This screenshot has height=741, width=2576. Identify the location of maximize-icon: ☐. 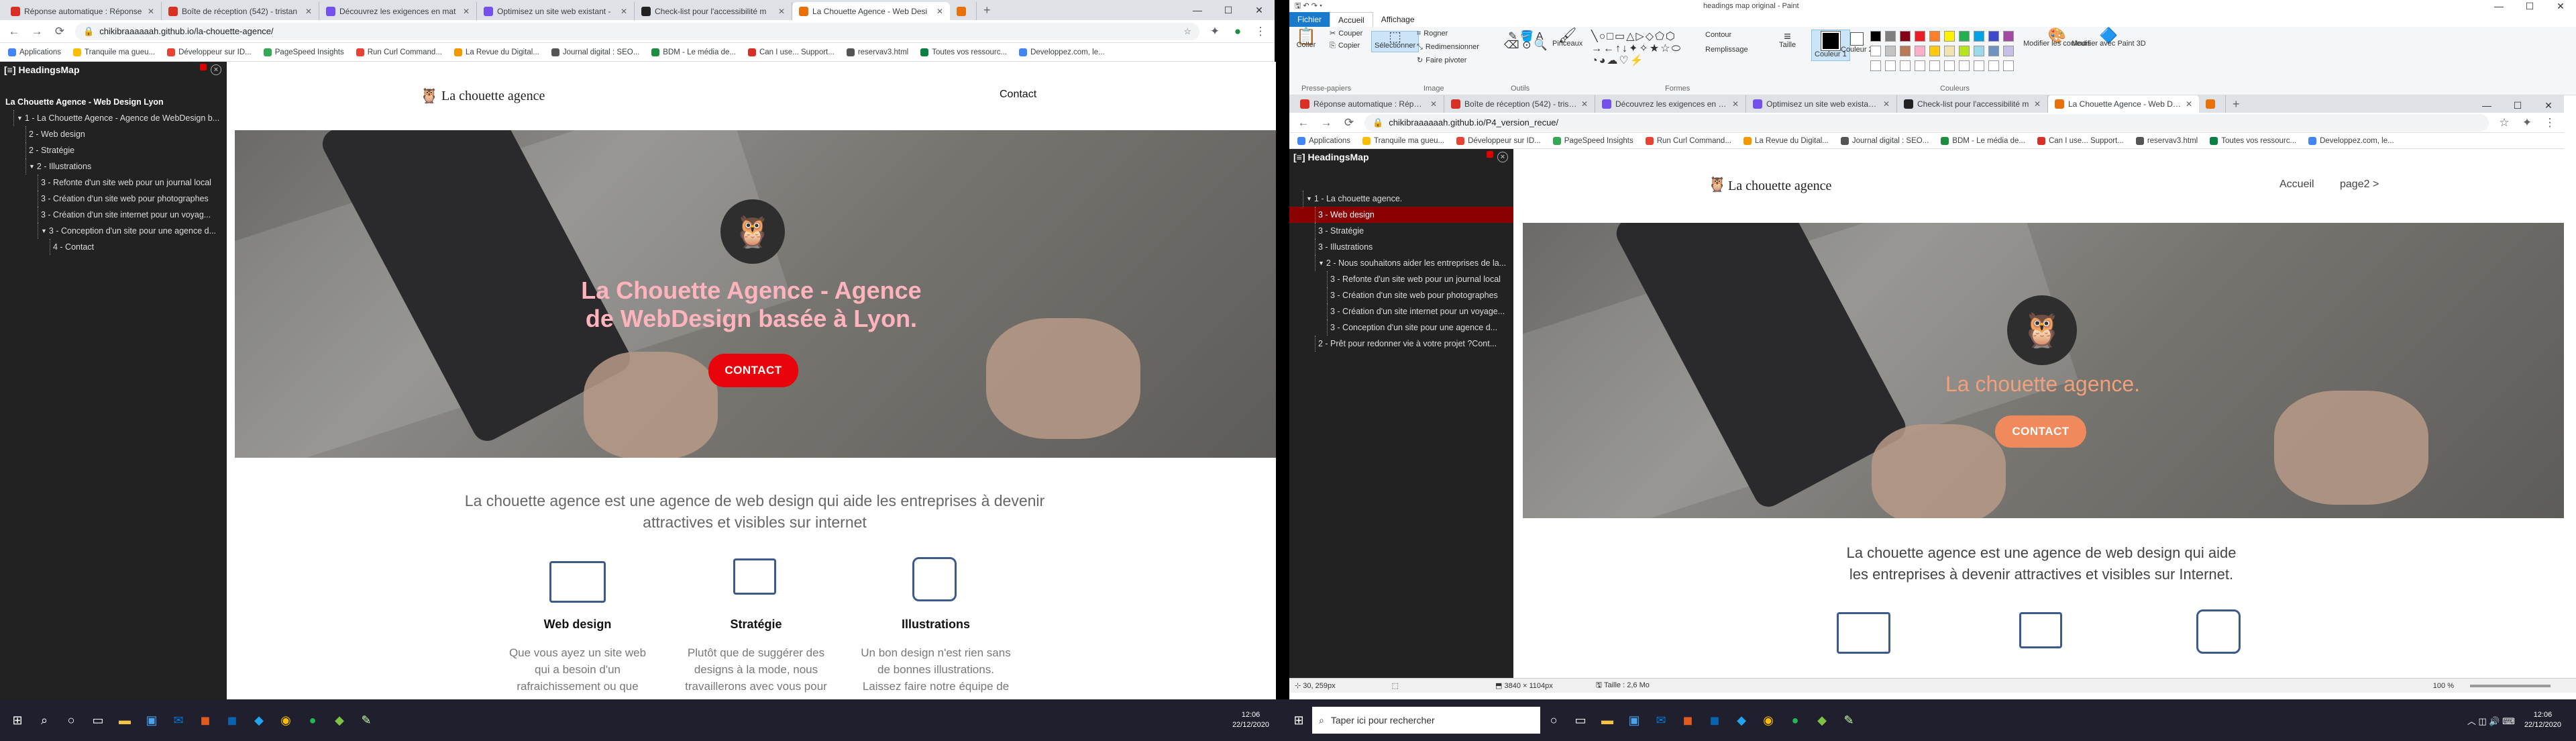
(1228, 10).